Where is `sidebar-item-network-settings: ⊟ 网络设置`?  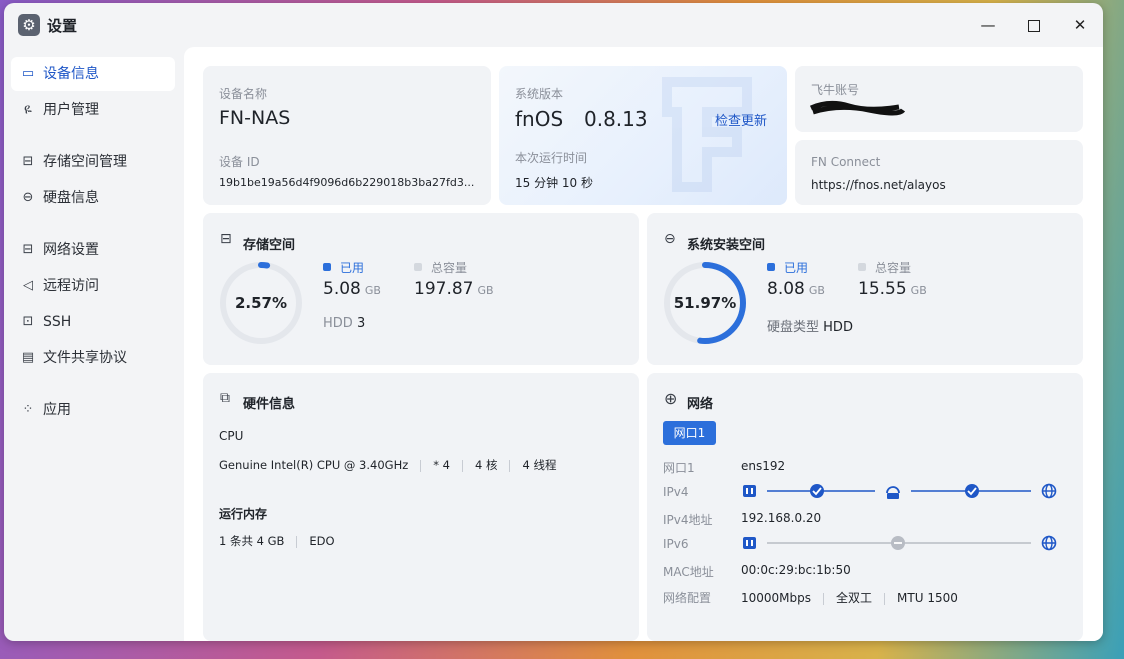 sidebar-item-network-settings: ⊟ 网络设置 is located at coordinates (93, 250).